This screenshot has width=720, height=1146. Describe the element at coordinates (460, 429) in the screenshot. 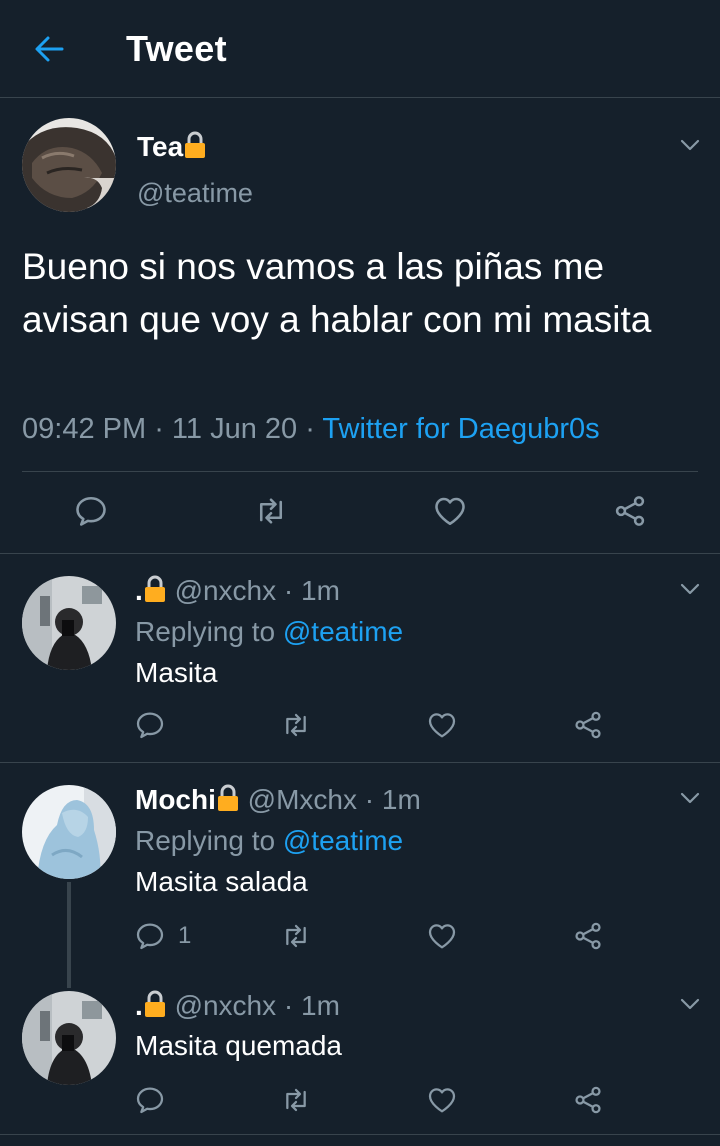

I see `tweet-source-link: Twitter for Daegubr0s` at that location.